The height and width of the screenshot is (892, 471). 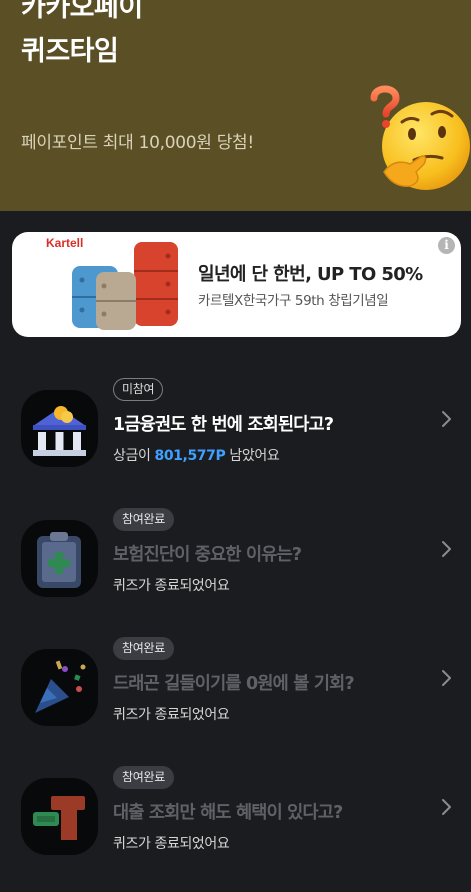 I want to click on status-suffix: 남았어요, so click(x=252, y=456).